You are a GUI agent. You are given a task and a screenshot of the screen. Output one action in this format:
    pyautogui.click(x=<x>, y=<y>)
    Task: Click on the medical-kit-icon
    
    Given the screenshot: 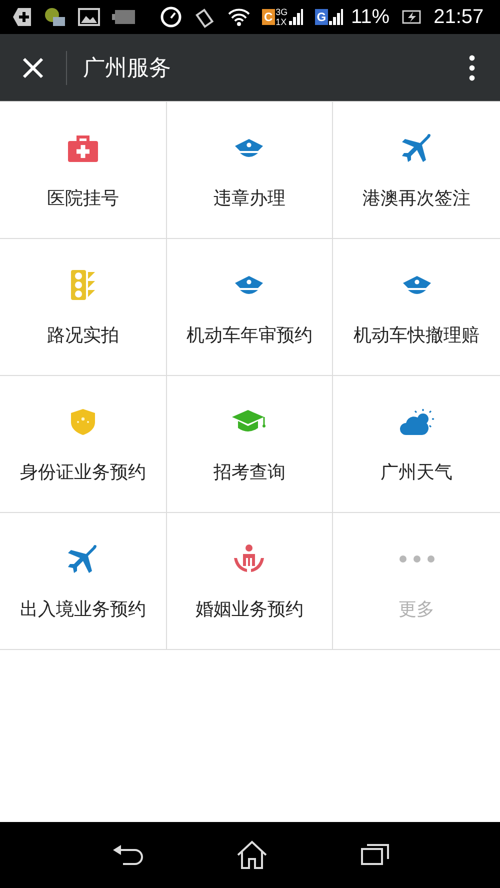 What is the action you would take?
    pyautogui.click(x=82, y=148)
    